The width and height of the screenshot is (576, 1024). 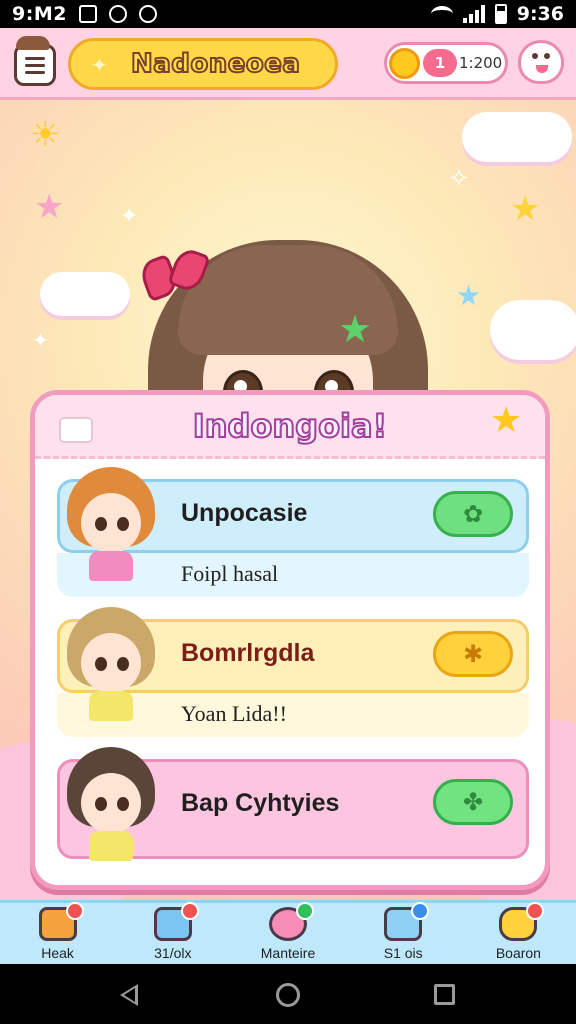 What do you see at coordinates (173, 953) in the screenshot?
I see `nav-label: 31/olx` at bounding box center [173, 953].